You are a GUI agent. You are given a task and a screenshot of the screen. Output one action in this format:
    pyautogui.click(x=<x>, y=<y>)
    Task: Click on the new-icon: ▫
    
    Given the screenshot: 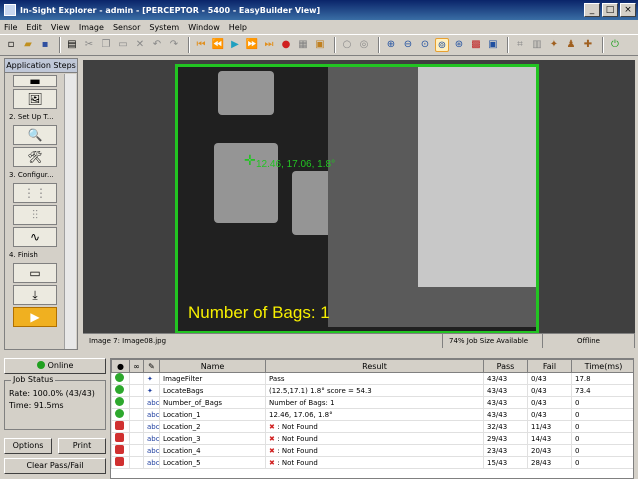 What is the action you would take?
    pyautogui.click(x=11, y=45)
    